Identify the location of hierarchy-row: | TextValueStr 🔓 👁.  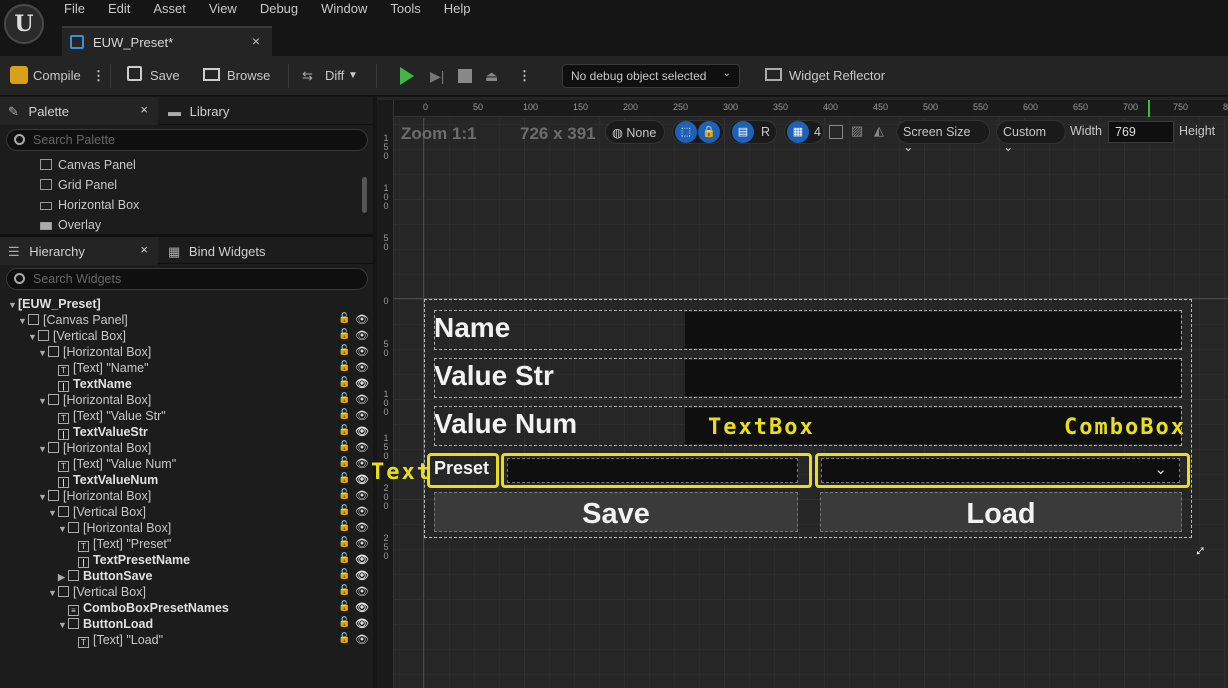
(186, 433).